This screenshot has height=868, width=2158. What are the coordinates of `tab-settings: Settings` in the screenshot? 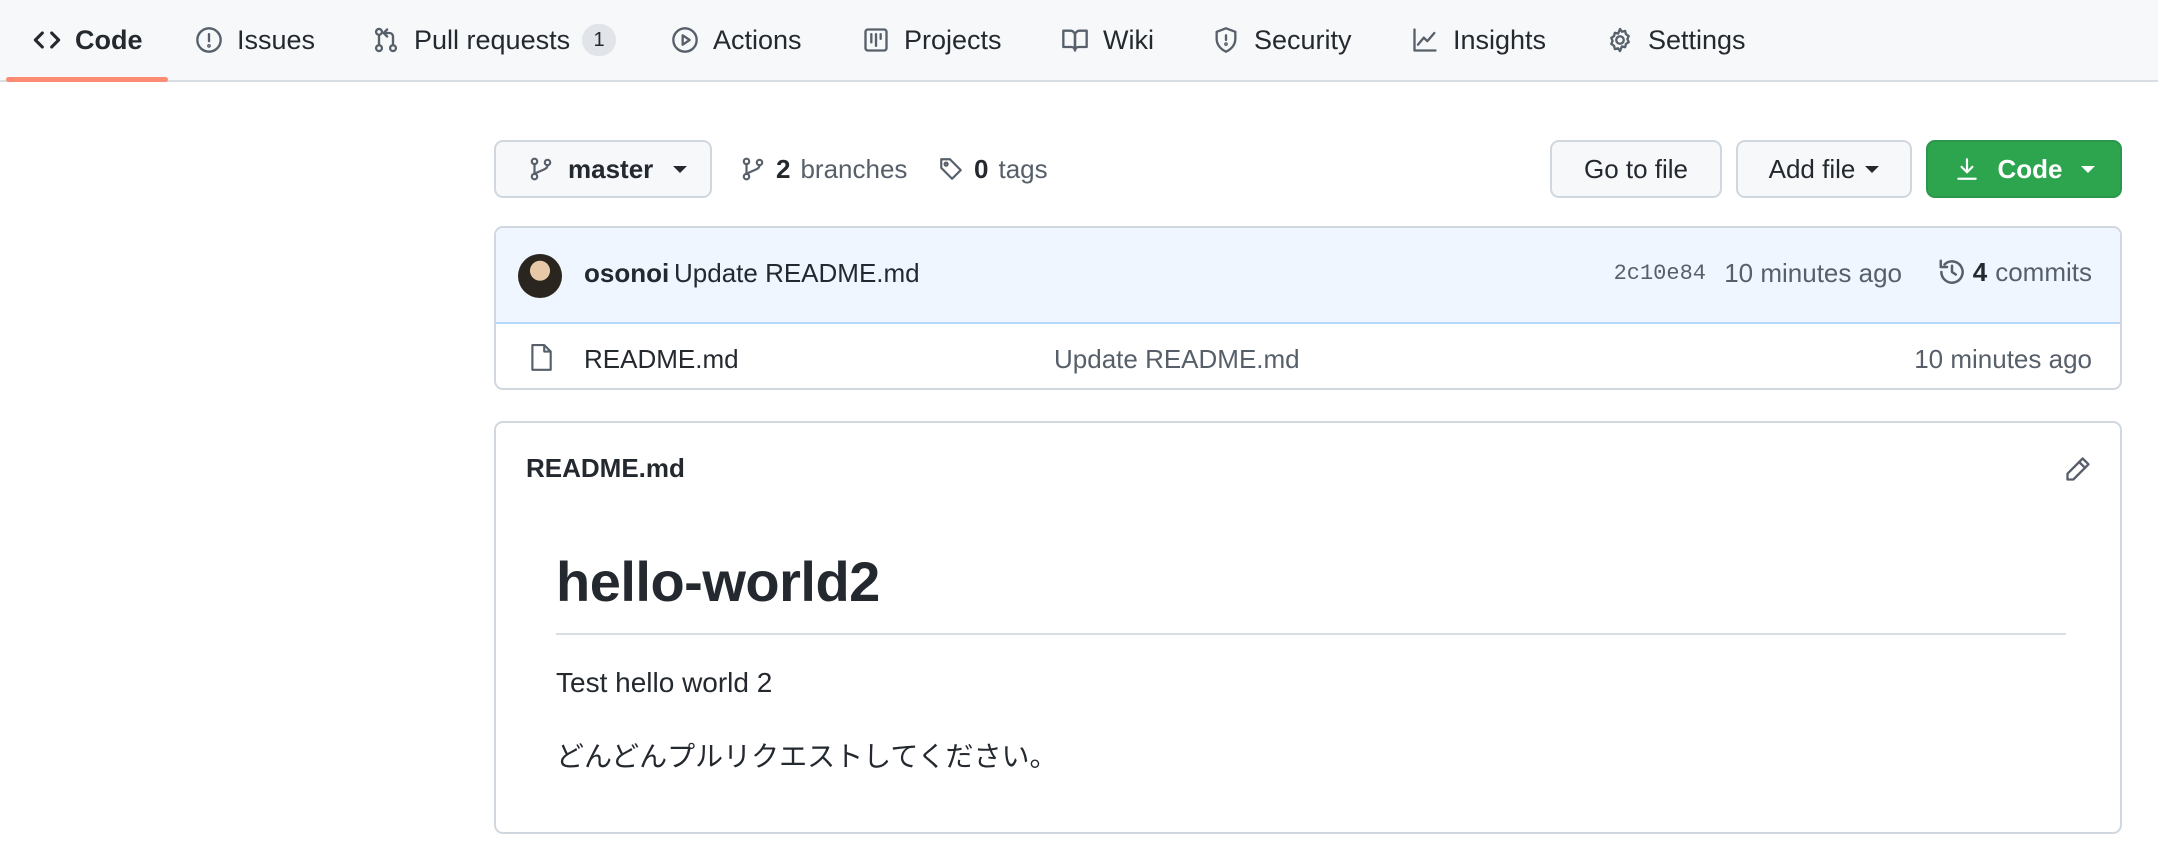 It's located at (1676, 40).